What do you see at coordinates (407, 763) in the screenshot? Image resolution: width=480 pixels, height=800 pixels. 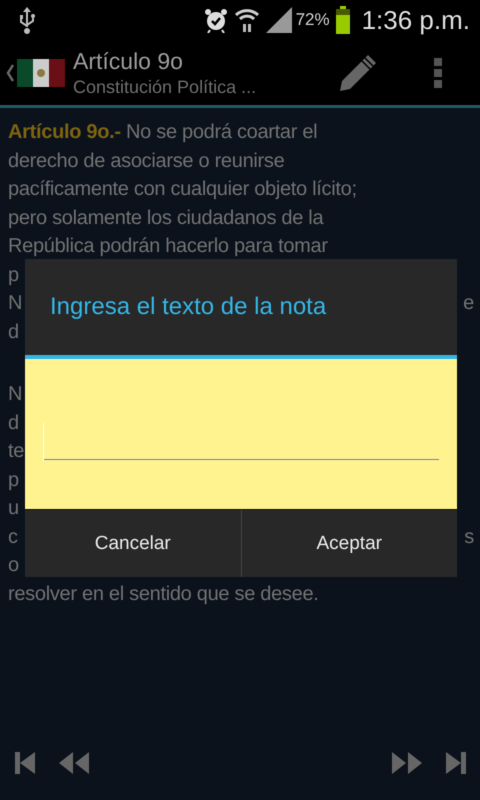 I see `fast-forward-icon` at bounding box center [407, 763].